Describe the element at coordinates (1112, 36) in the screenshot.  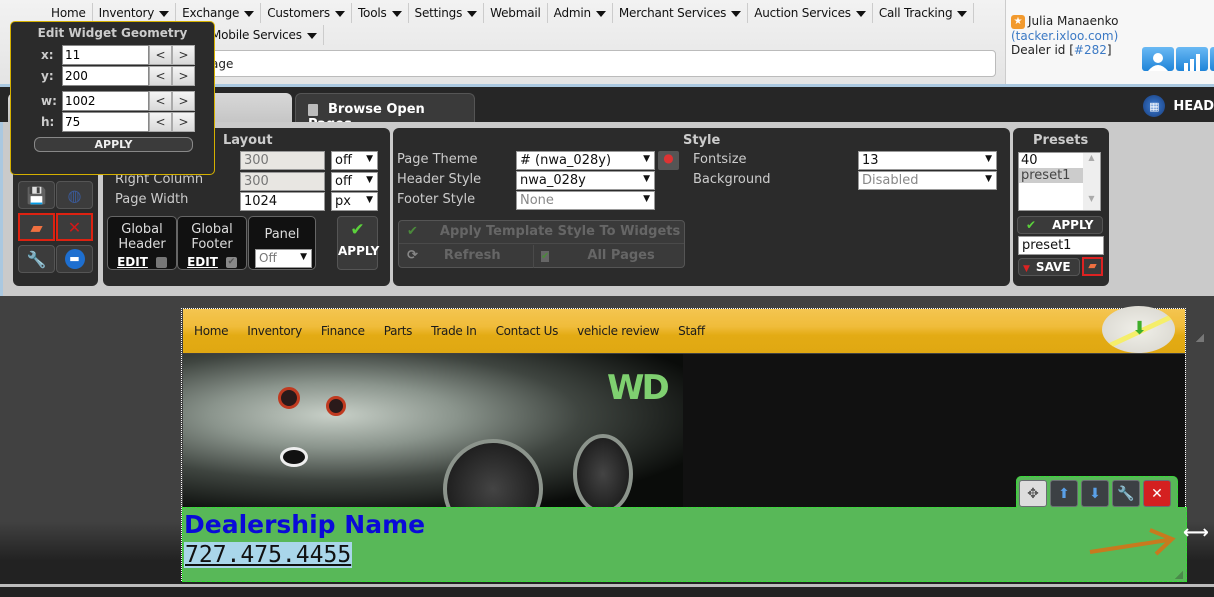
I see `user-domain-link: (tacker.ixloo.com)` at that location.